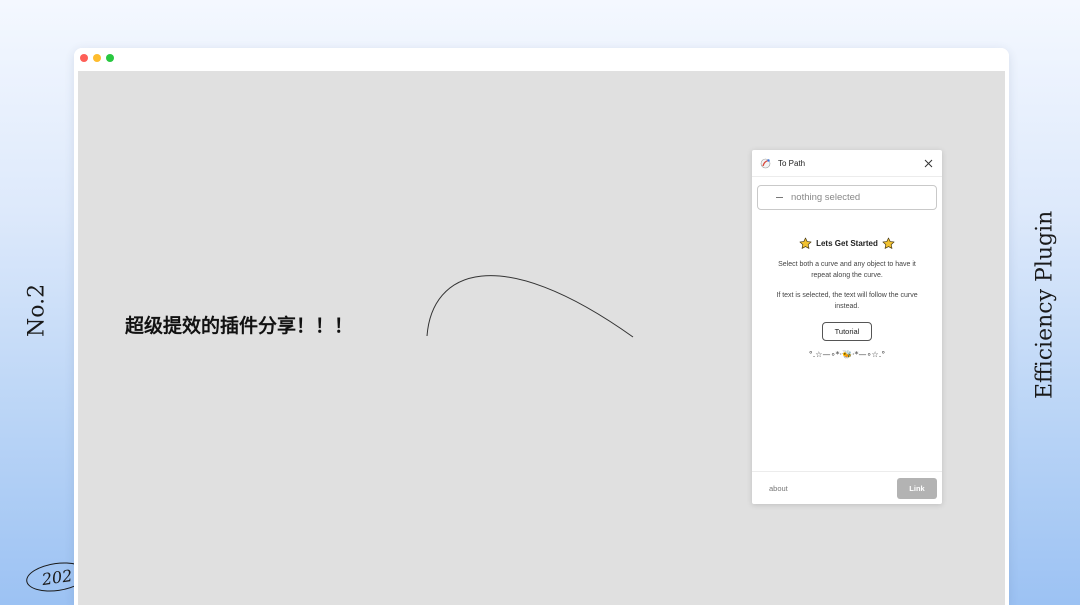  I want to click on window-titlebar, so click(541, 58).